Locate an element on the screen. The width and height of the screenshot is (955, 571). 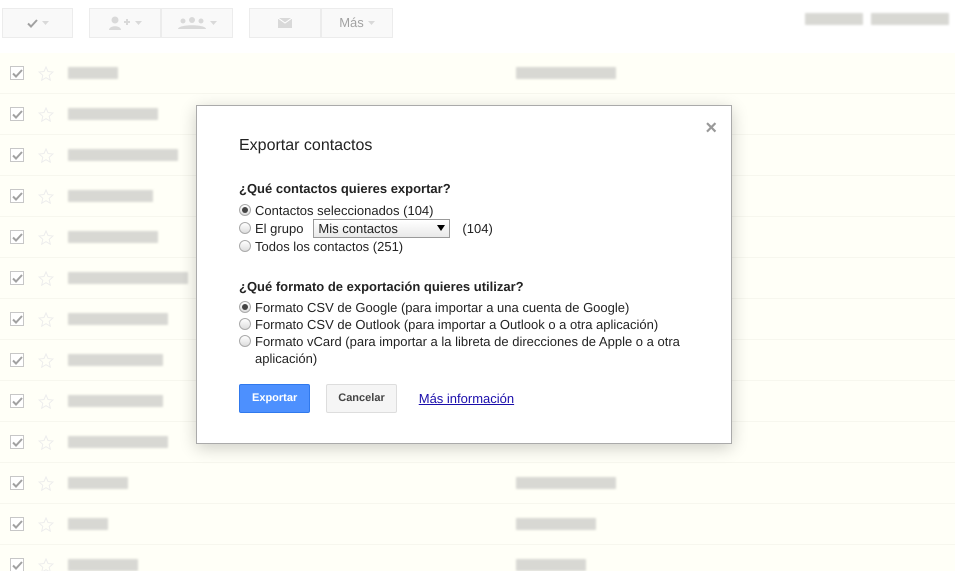
envelope-icon is located at coordinates (285, 23).